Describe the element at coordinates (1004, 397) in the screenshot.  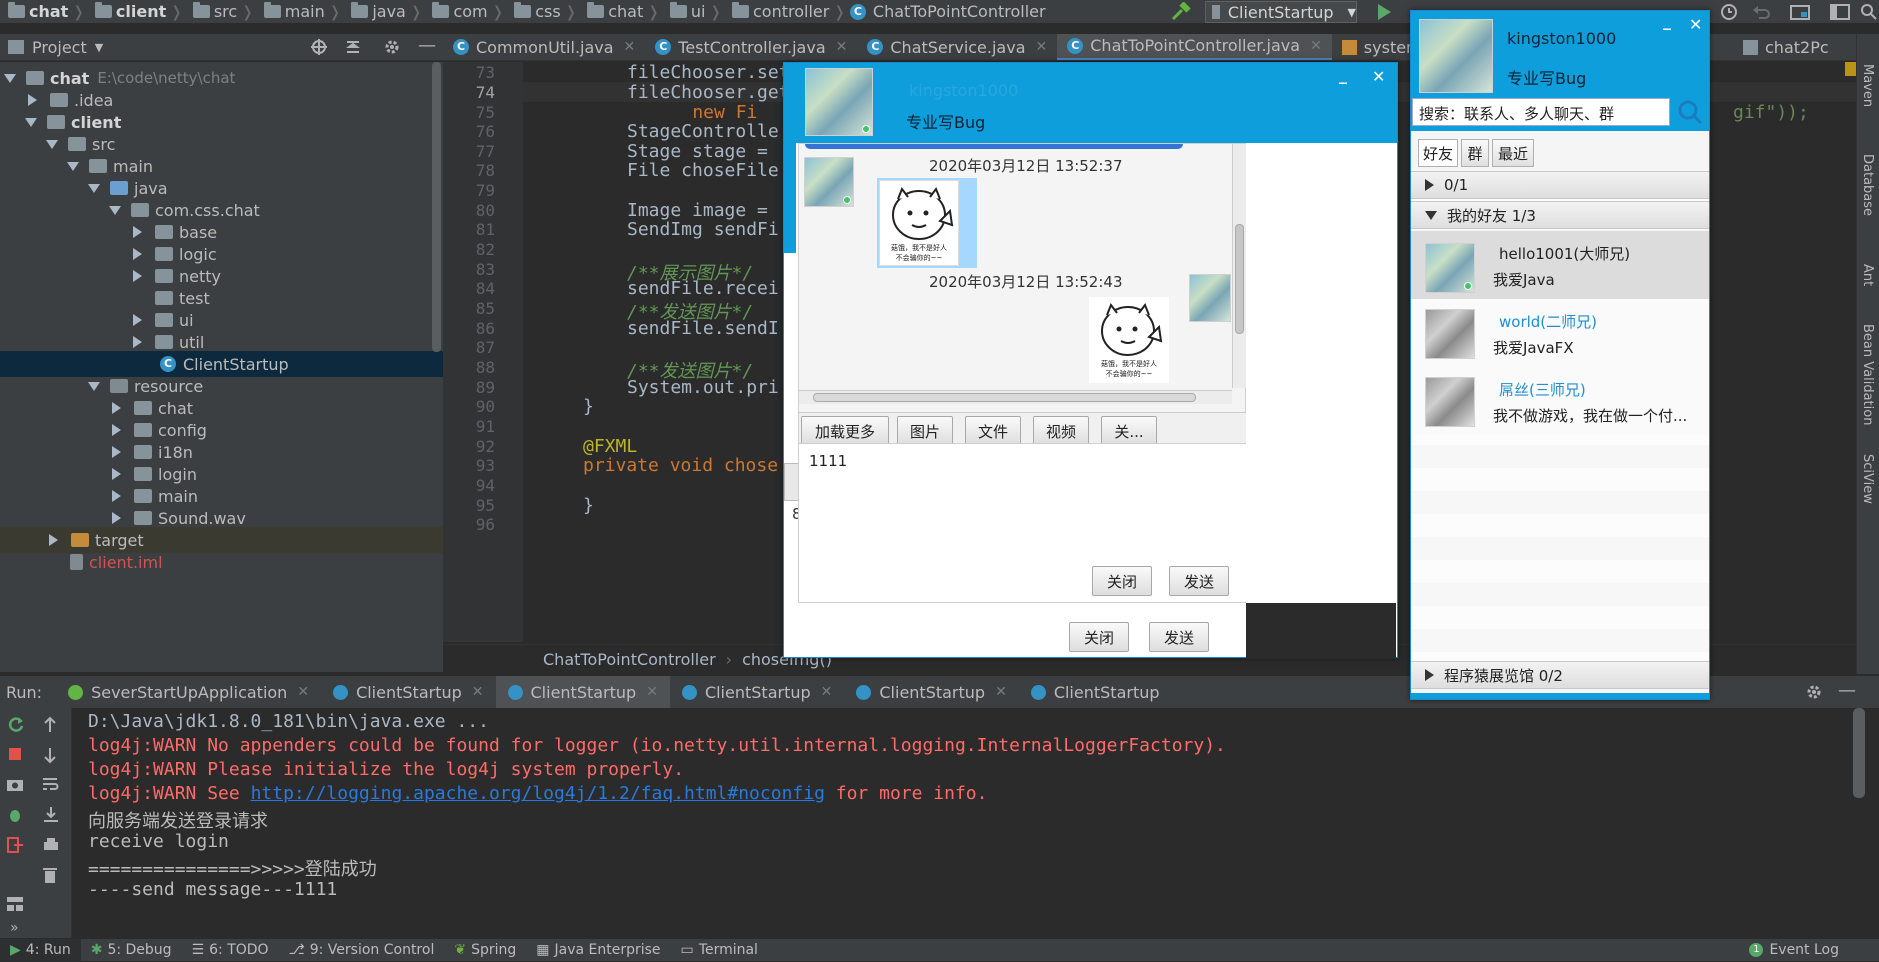
I see `scrollbar-thumb` at that location.